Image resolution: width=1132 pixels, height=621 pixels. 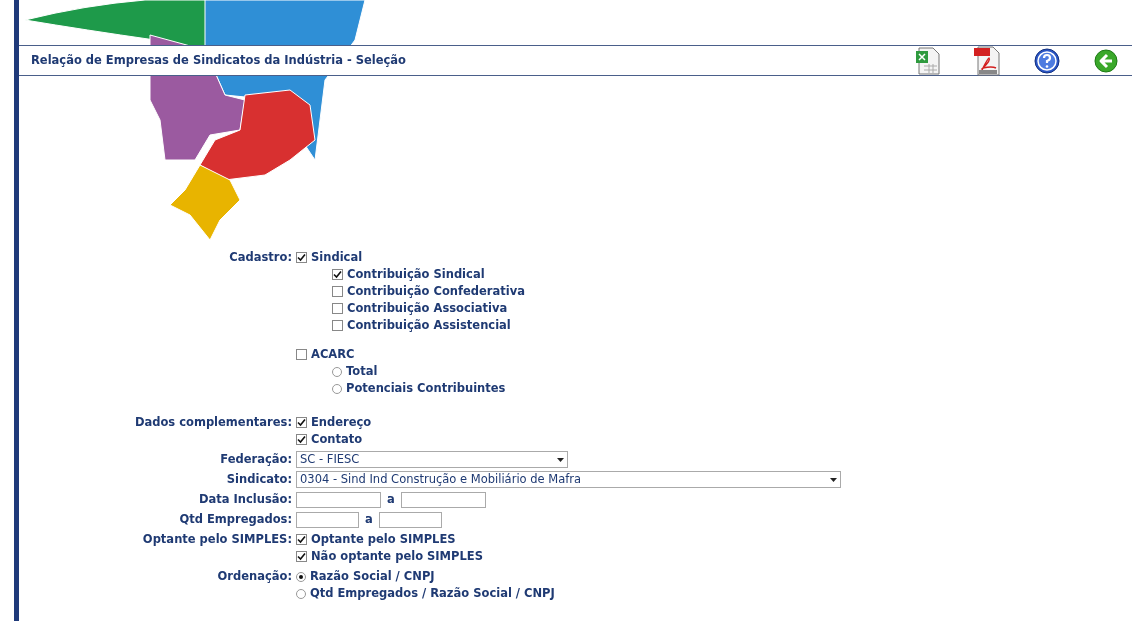 What do you see at coordinates (427, 308) in the screenshot?
I see `option-label: Contribuição Associativa` at bounding box center [427, 308].